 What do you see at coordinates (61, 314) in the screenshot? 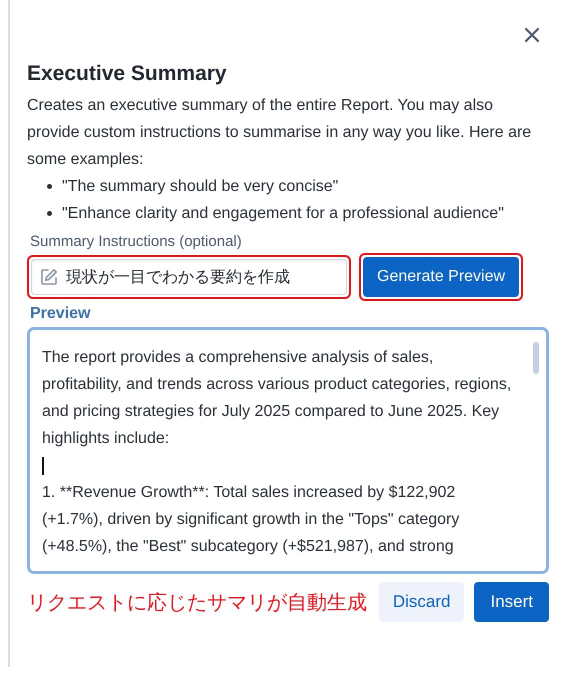
I see `preview-label: Preview` at bounding box center [61, 314].